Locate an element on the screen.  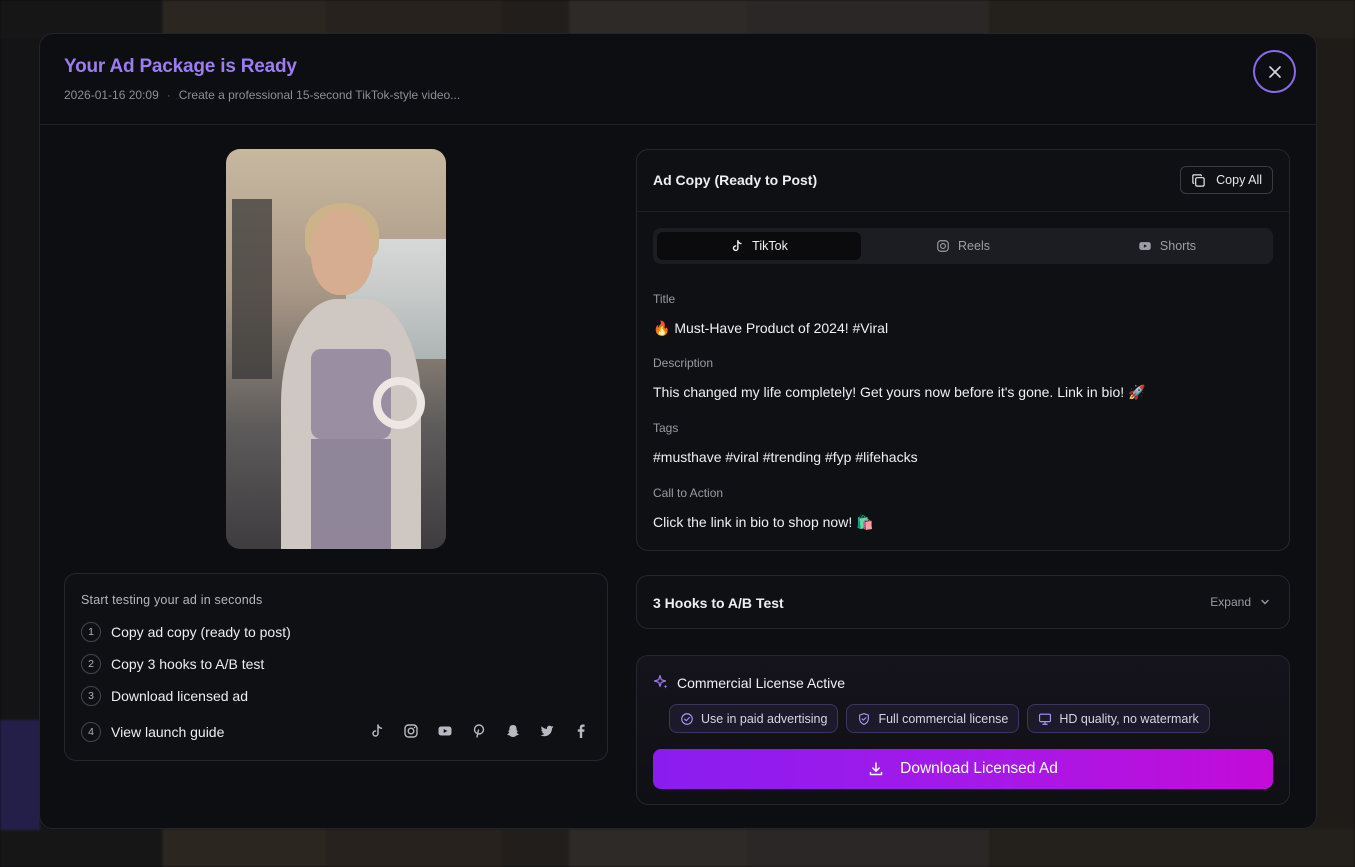
close-icon is located at coordinates (1274, 71).